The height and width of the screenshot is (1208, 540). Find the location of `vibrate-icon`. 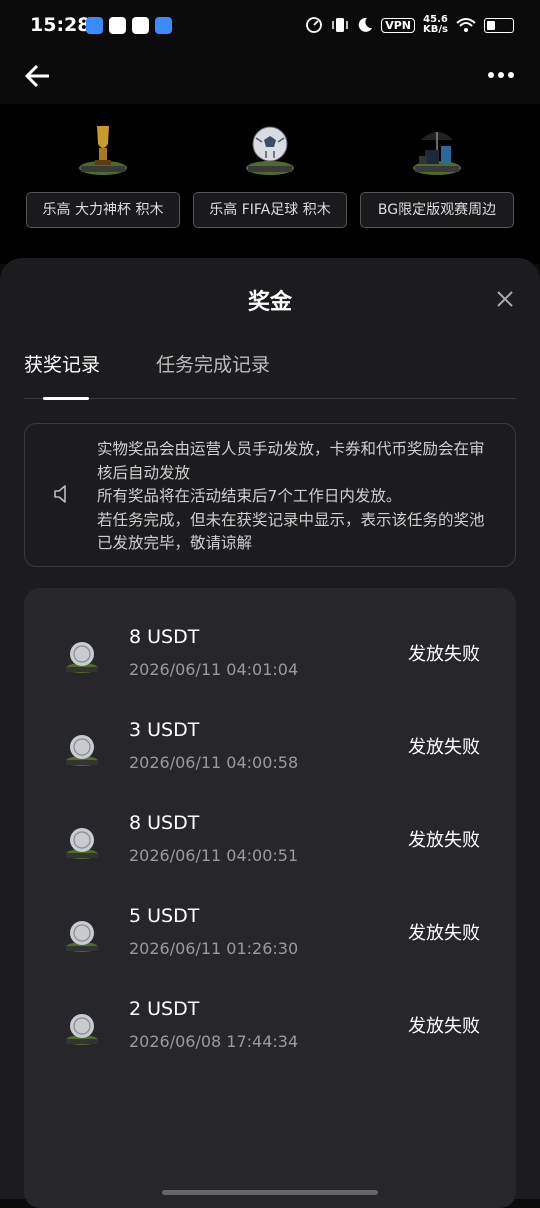

vibrate-icon is located at coordinates (340, 25).